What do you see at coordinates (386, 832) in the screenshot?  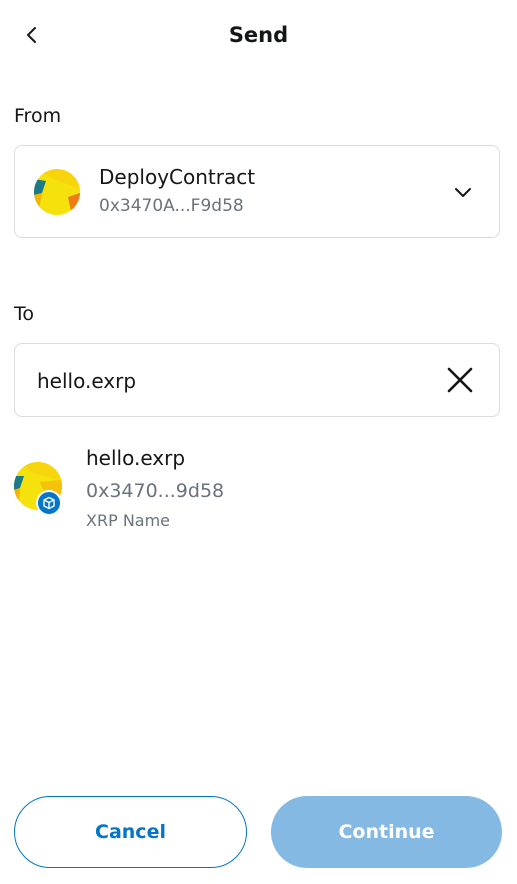 I see `continue-button: Continue` at bounding box center [386, 832].